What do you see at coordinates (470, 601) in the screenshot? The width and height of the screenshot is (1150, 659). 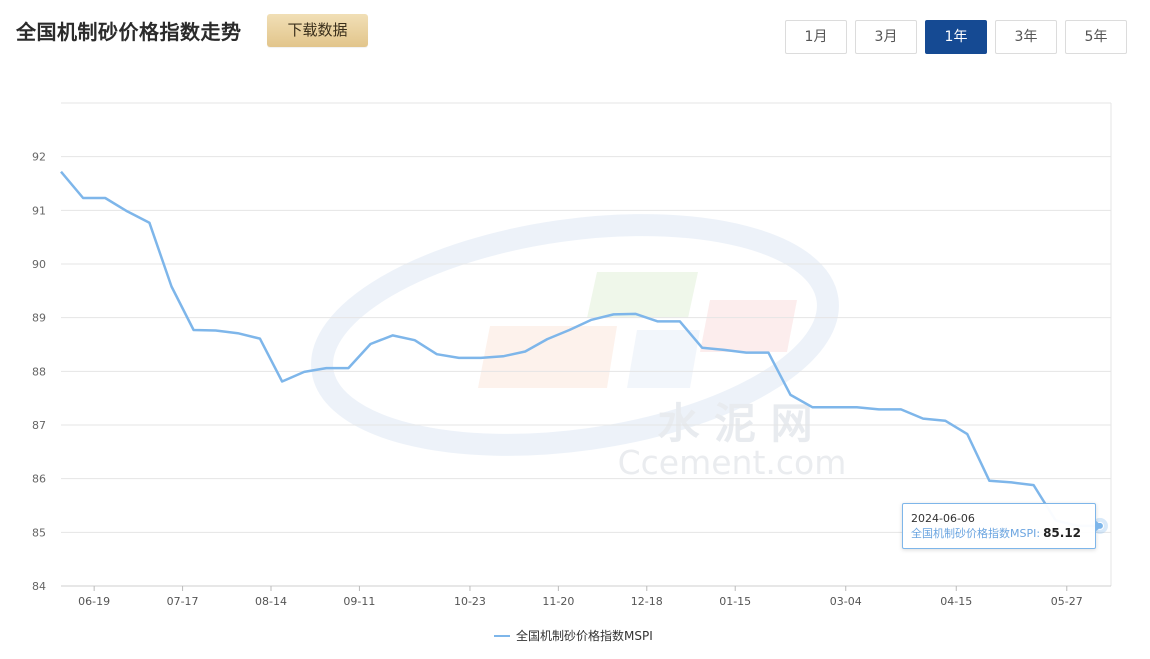 I see `x-tick-label: 10-23` at bounding box center [470, 601].